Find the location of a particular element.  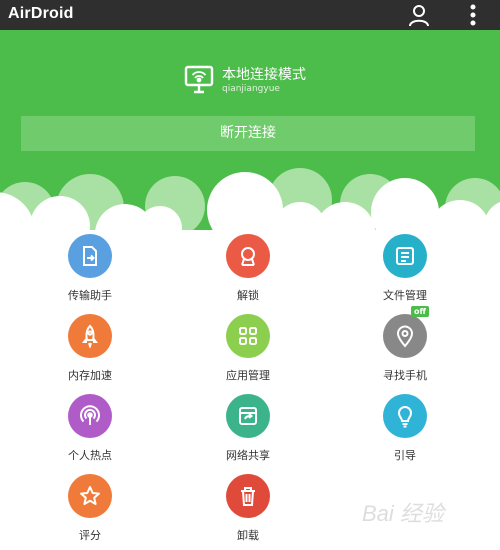

tool-rate: 评分 is located at coordinates (90, 508).